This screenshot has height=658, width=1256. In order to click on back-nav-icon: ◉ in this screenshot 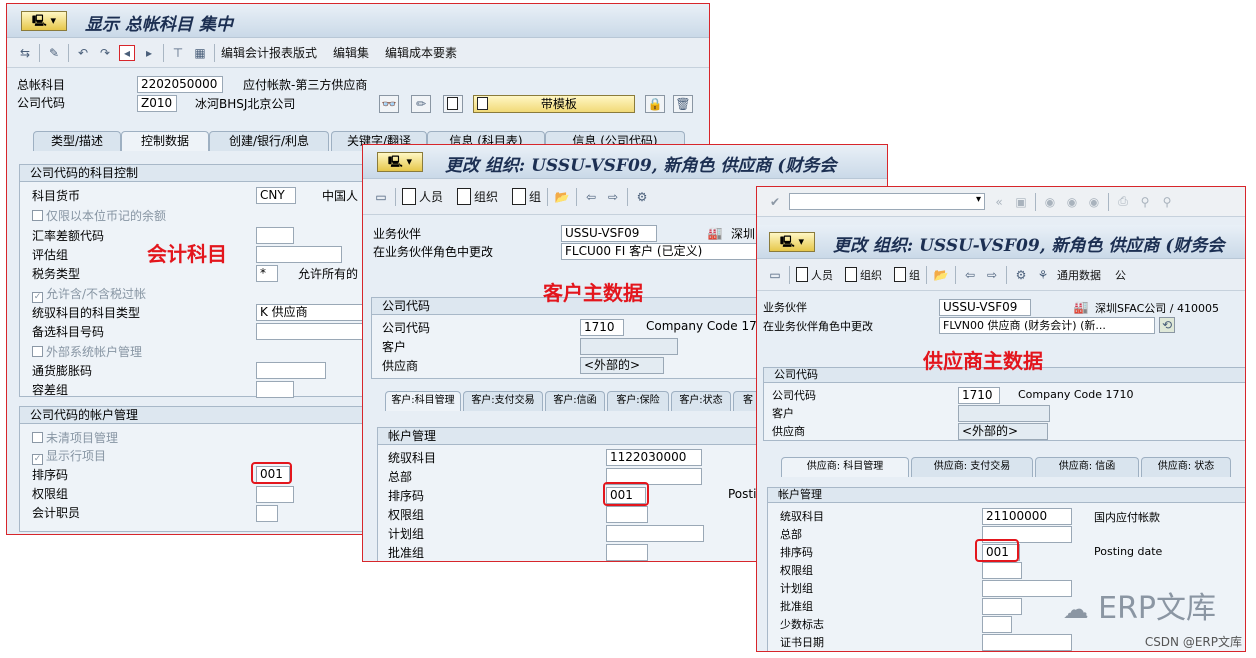, I will do `click(1050, 202)`.